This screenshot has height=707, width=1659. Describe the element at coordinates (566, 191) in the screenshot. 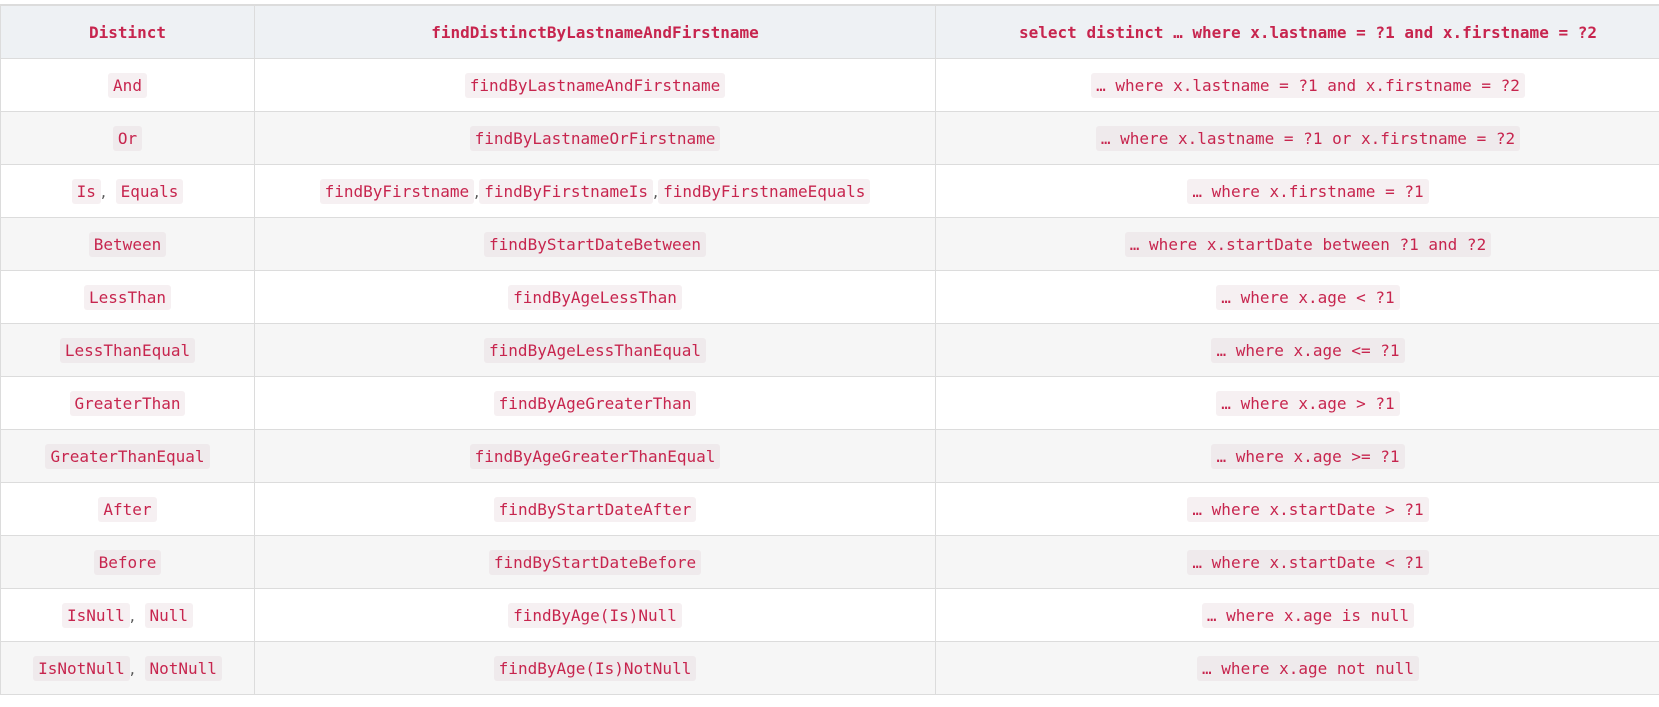

I see `sample-code: findByFirstnameIs` at that location.